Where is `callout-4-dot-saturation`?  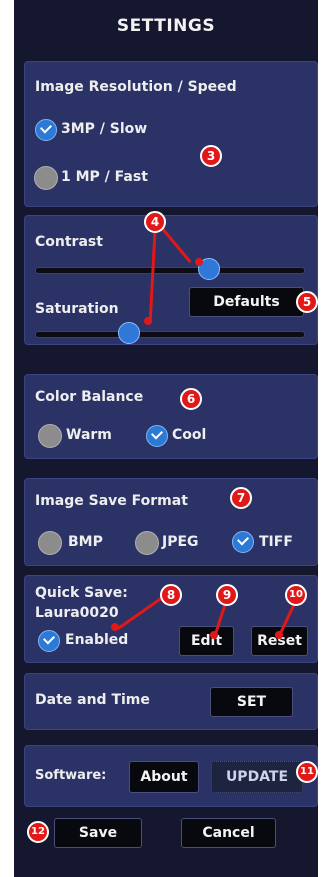 callout-4-dot-saturation is located at coordinates (148, 321).